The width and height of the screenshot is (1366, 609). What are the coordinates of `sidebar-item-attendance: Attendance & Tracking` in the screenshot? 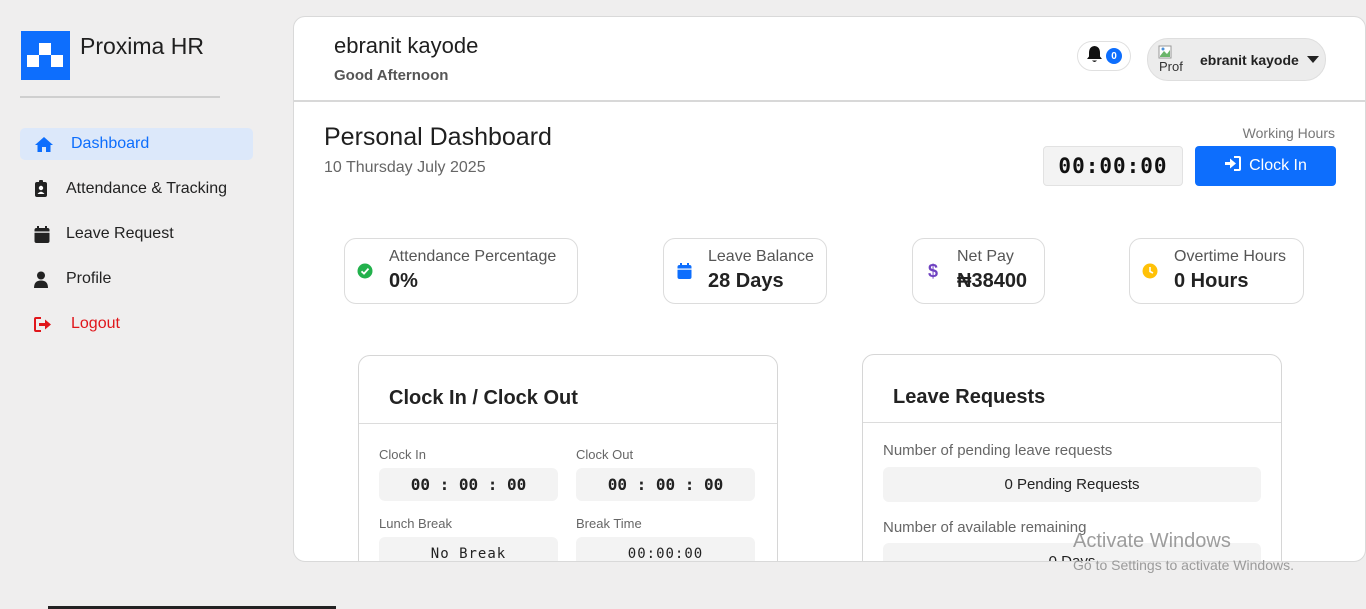 It's located at (136, 189).